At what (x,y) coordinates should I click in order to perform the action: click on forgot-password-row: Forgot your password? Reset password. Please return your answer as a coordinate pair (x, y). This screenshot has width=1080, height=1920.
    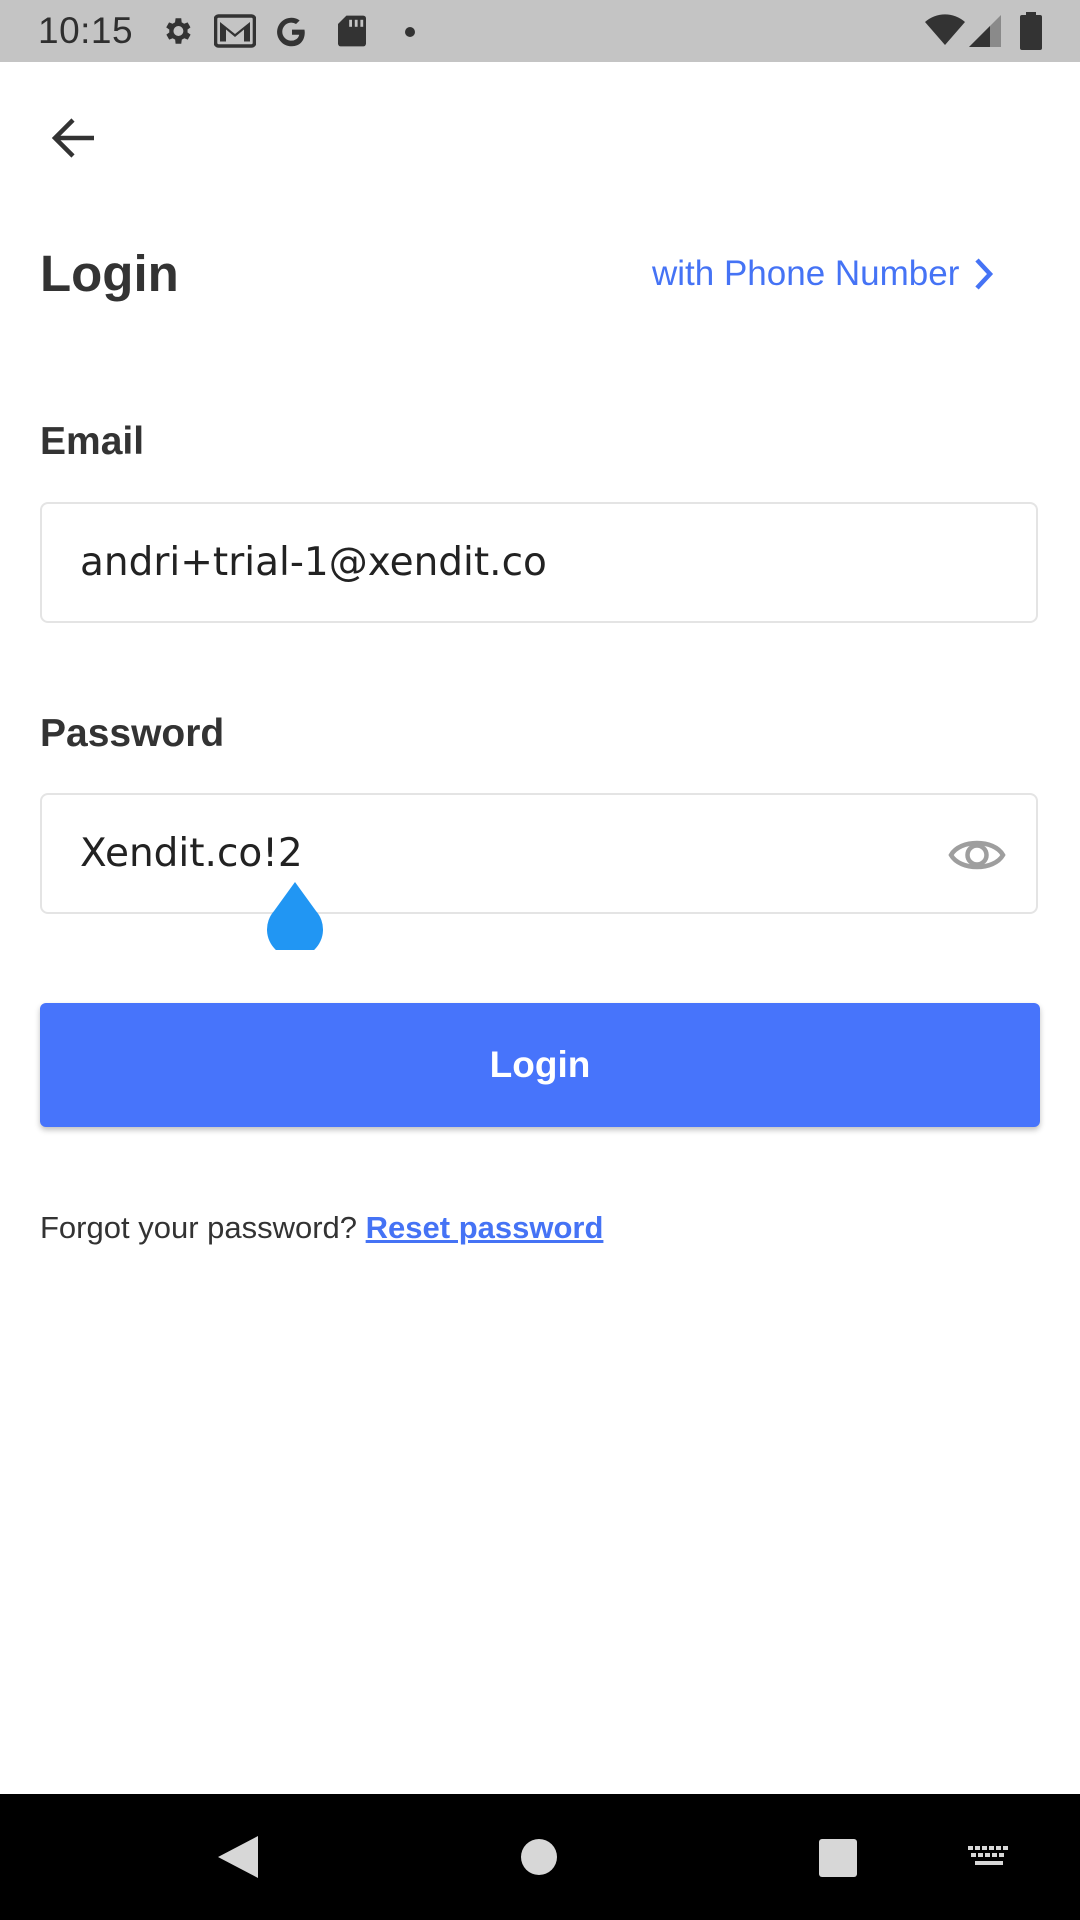
    Looking at the image, I should click on (321, 1228).